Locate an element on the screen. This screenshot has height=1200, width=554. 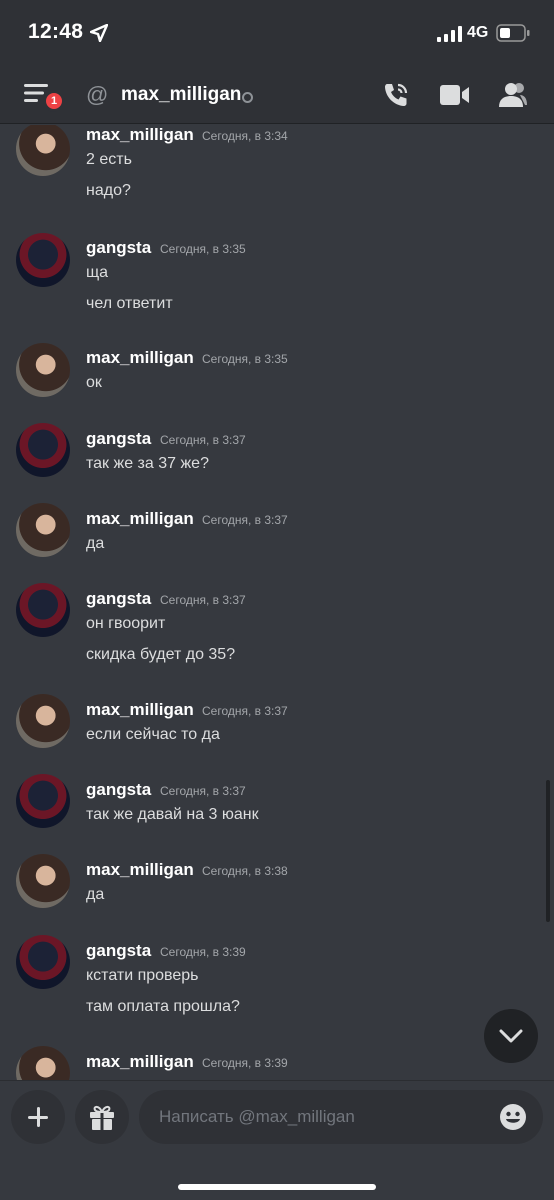
battery-icon is located at coordinates (513, 33).